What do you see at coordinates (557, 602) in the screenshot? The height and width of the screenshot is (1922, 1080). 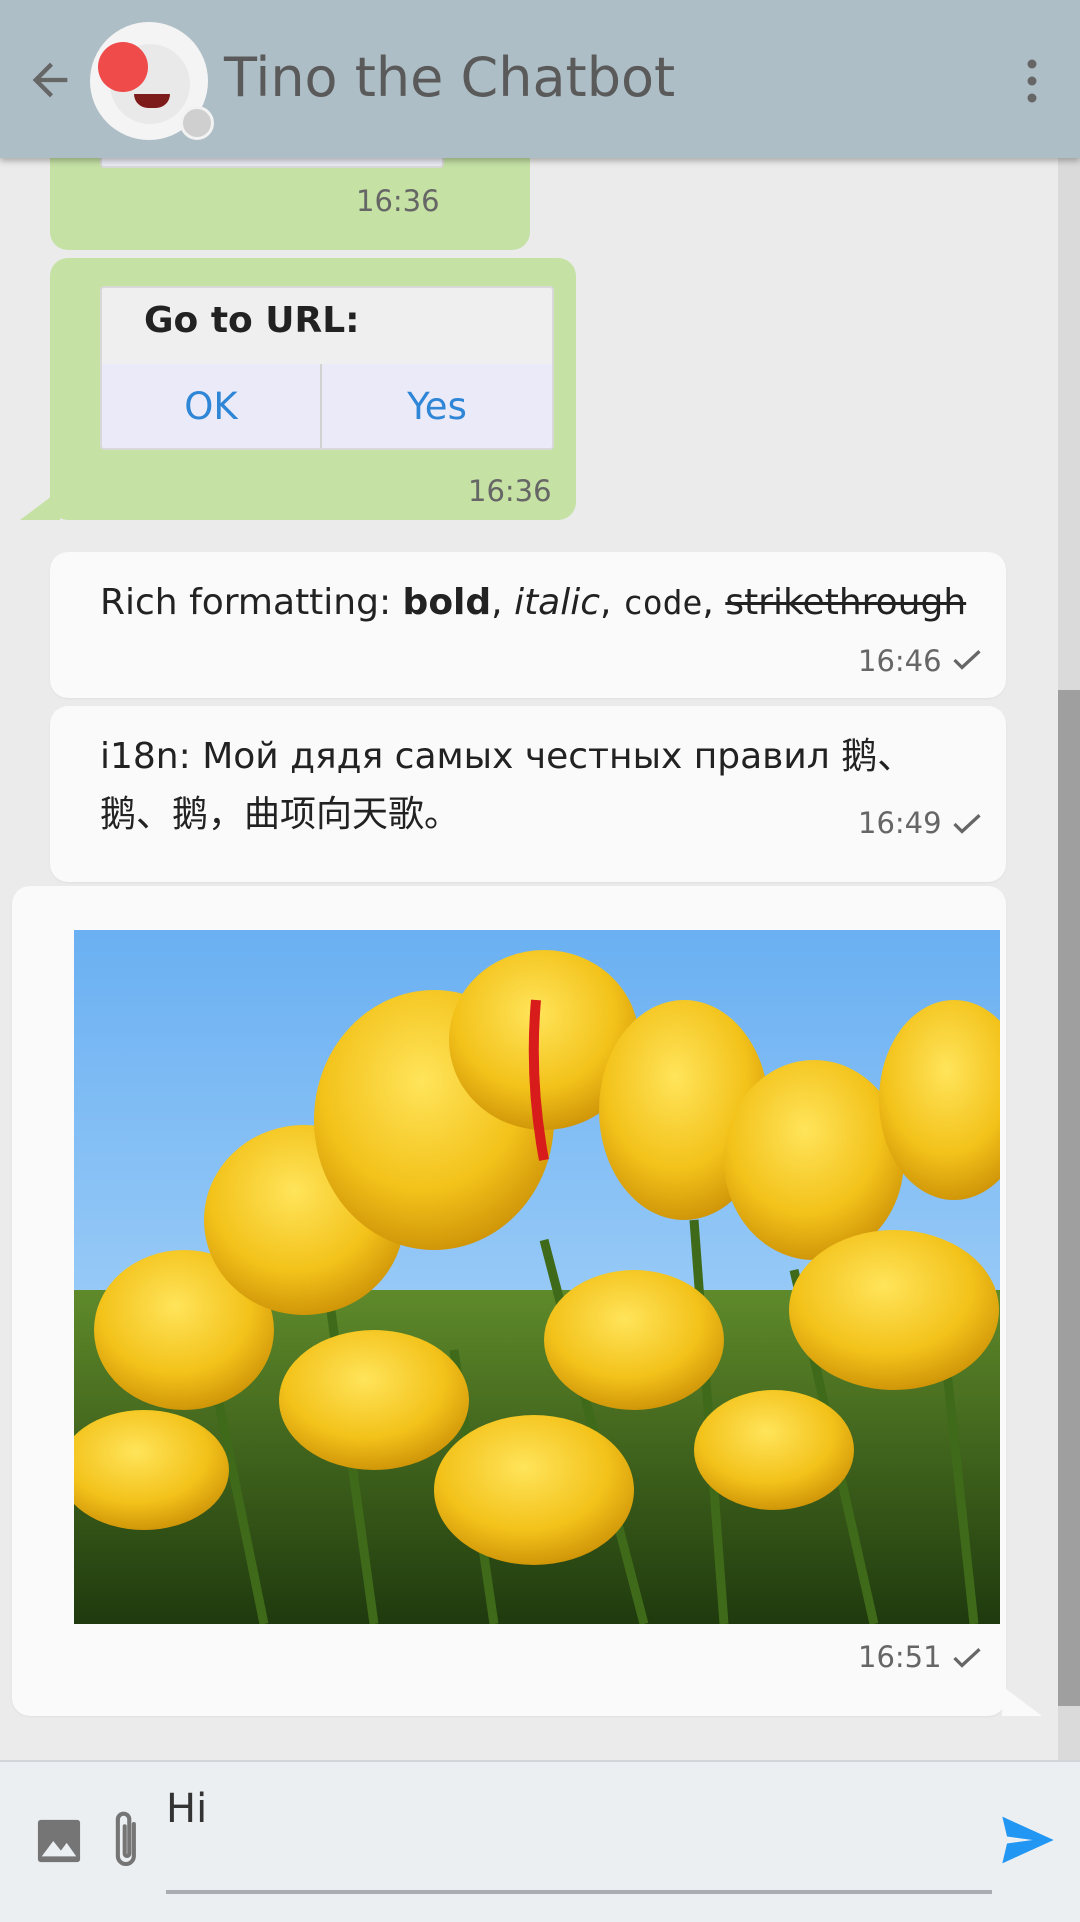 I see `text-italic: italic` at bounding box center [557, 602].